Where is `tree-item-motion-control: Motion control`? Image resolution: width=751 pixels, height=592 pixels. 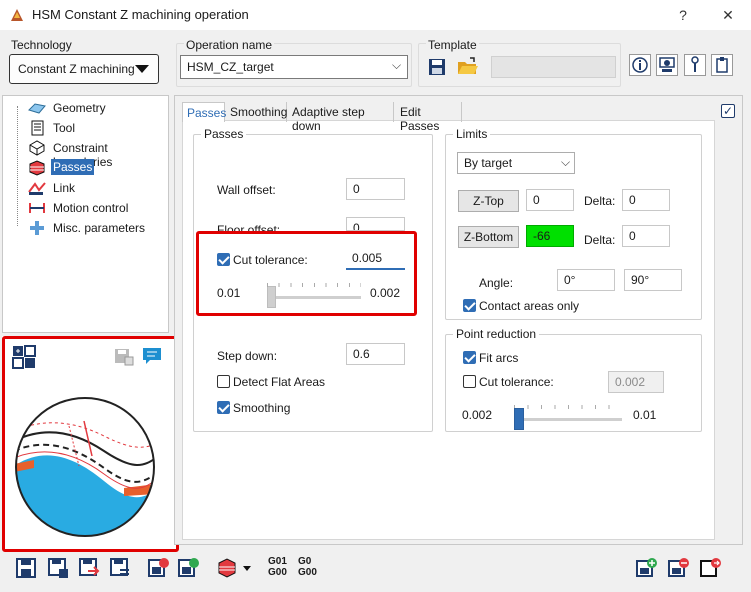
tree-item-motion-control: Motion control is located at coordinates (91, 208).